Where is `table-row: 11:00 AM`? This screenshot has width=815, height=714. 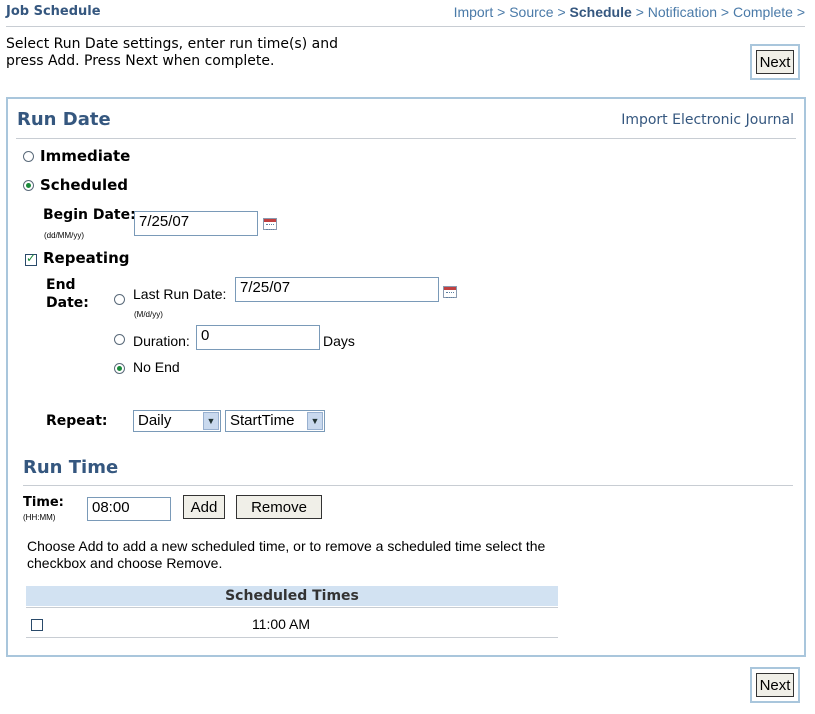 table-row: 11:00 AM is located at coordinates (292, 622).